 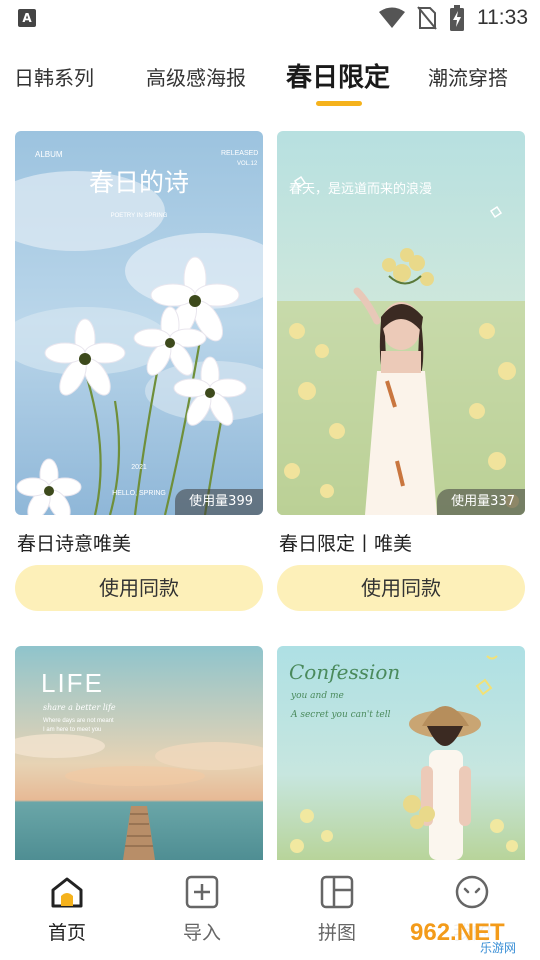 What do you see at coordinates (472, 892) in the screenshot?
I see `profile-face-icon` at bounding box center [472, 892].